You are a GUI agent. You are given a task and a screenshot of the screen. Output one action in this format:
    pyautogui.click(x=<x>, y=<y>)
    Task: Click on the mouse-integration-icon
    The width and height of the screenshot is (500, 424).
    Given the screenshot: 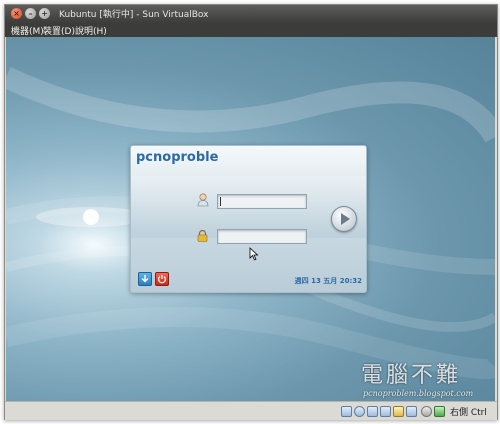 What is the action you would take?
    pyautogui.click(x=439, y=411)
    